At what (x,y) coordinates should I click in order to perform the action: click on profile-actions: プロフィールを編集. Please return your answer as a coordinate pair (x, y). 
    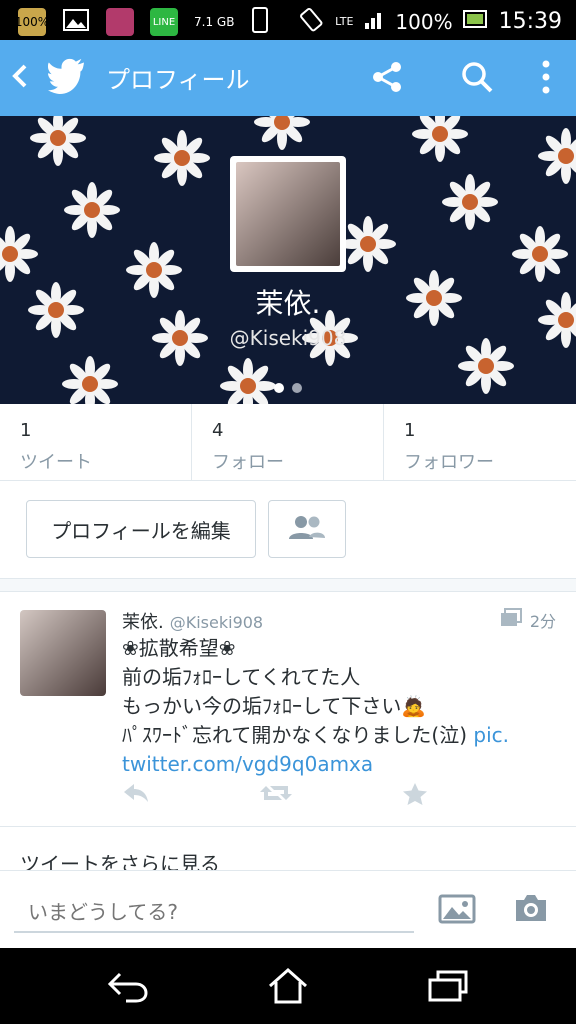
    Looking at the image, I should click on (288, 530).